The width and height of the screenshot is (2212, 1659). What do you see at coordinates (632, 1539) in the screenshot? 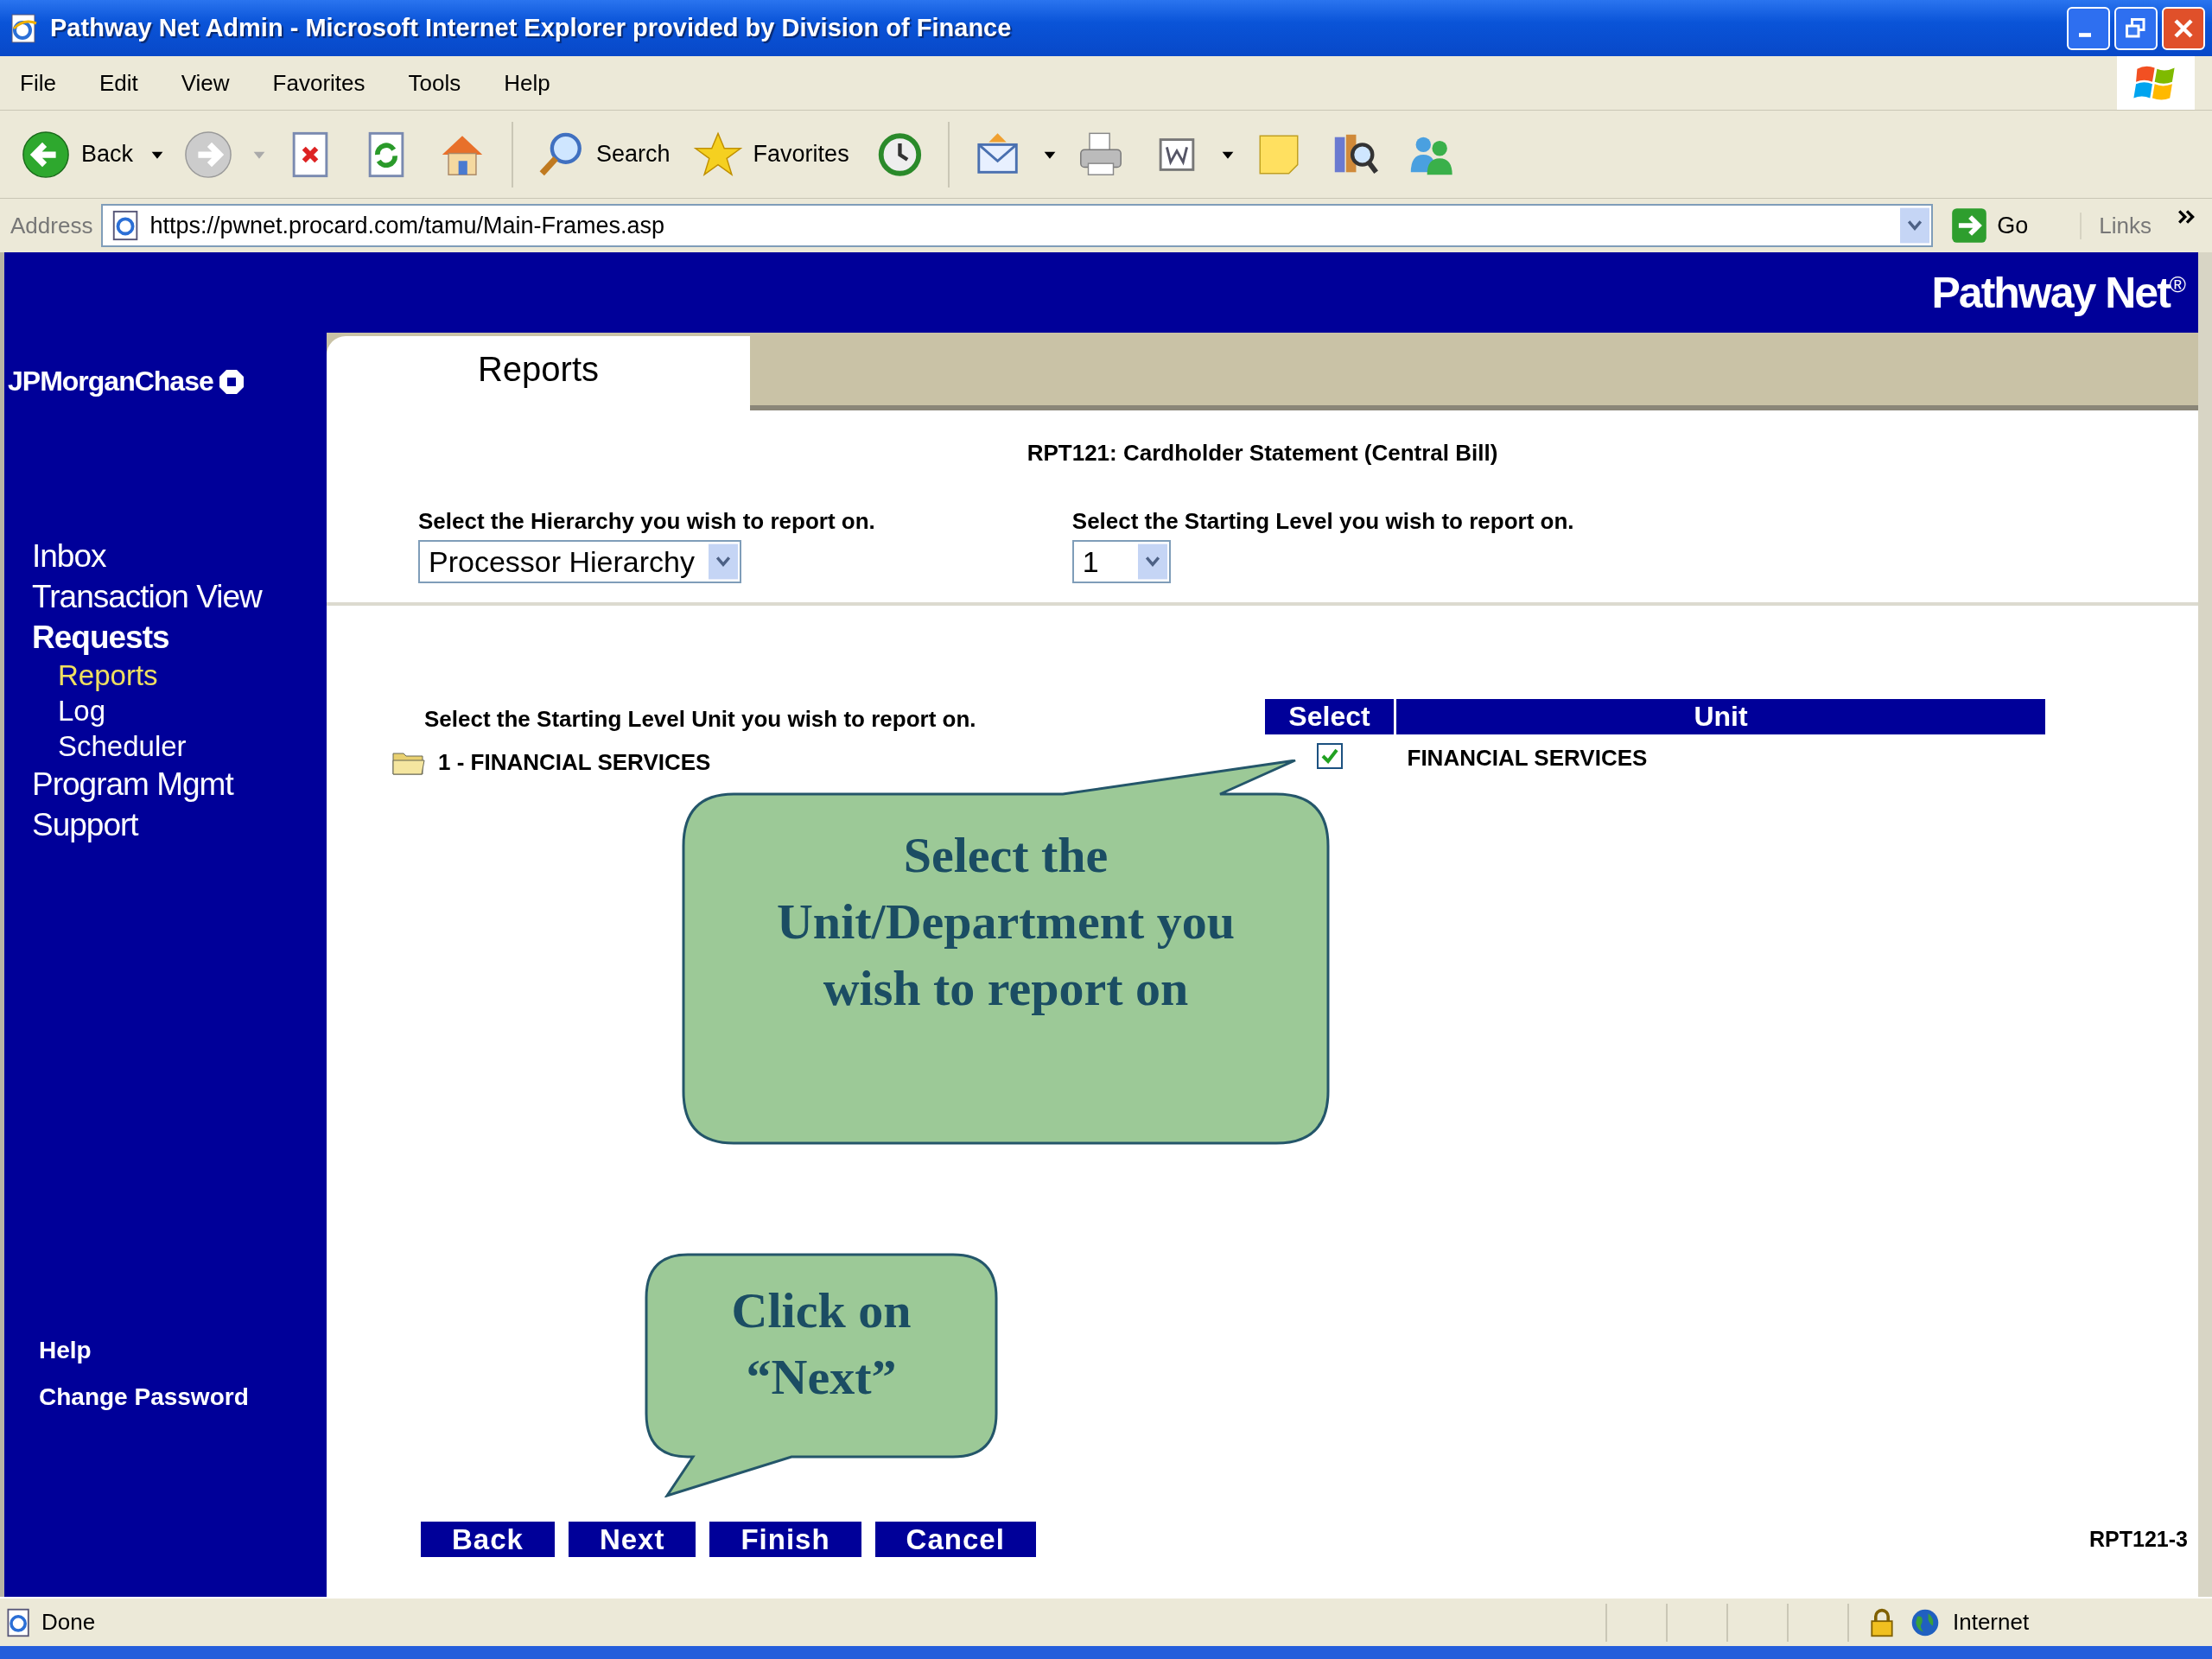
I see `wizard-button: Next` at bounding box center [632, 1539].